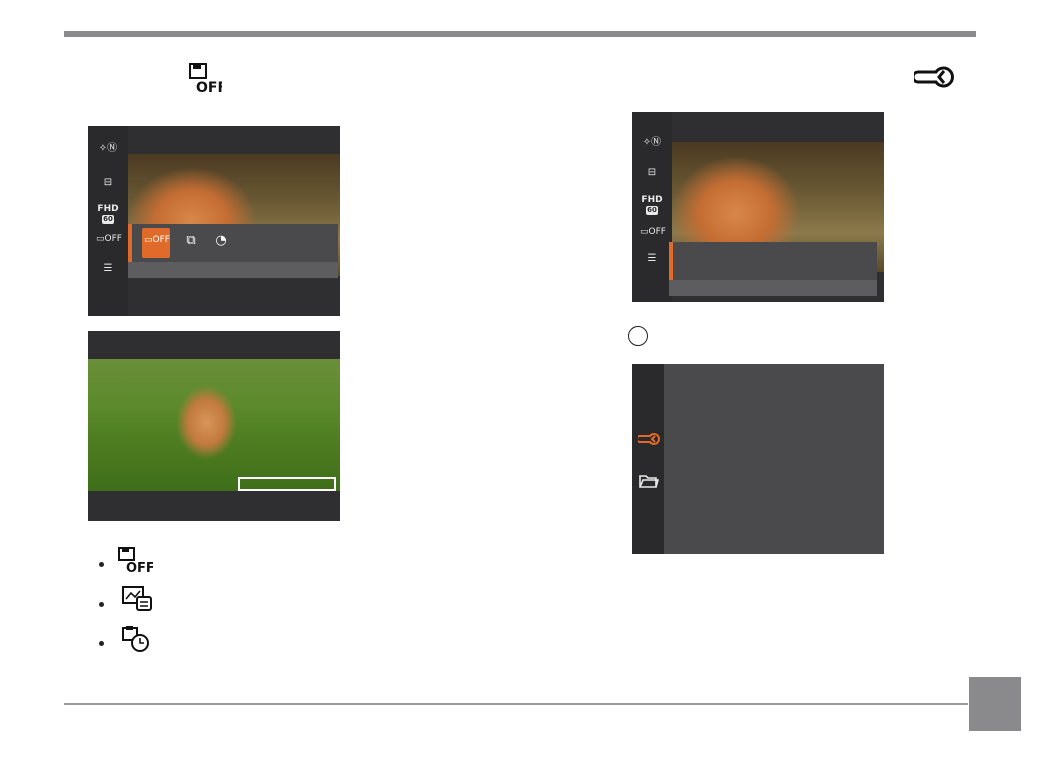  What do you see at coordinates (137, 599) in the screenshot?
I see `date-stamp-icon` at bounding box center [137, 599].